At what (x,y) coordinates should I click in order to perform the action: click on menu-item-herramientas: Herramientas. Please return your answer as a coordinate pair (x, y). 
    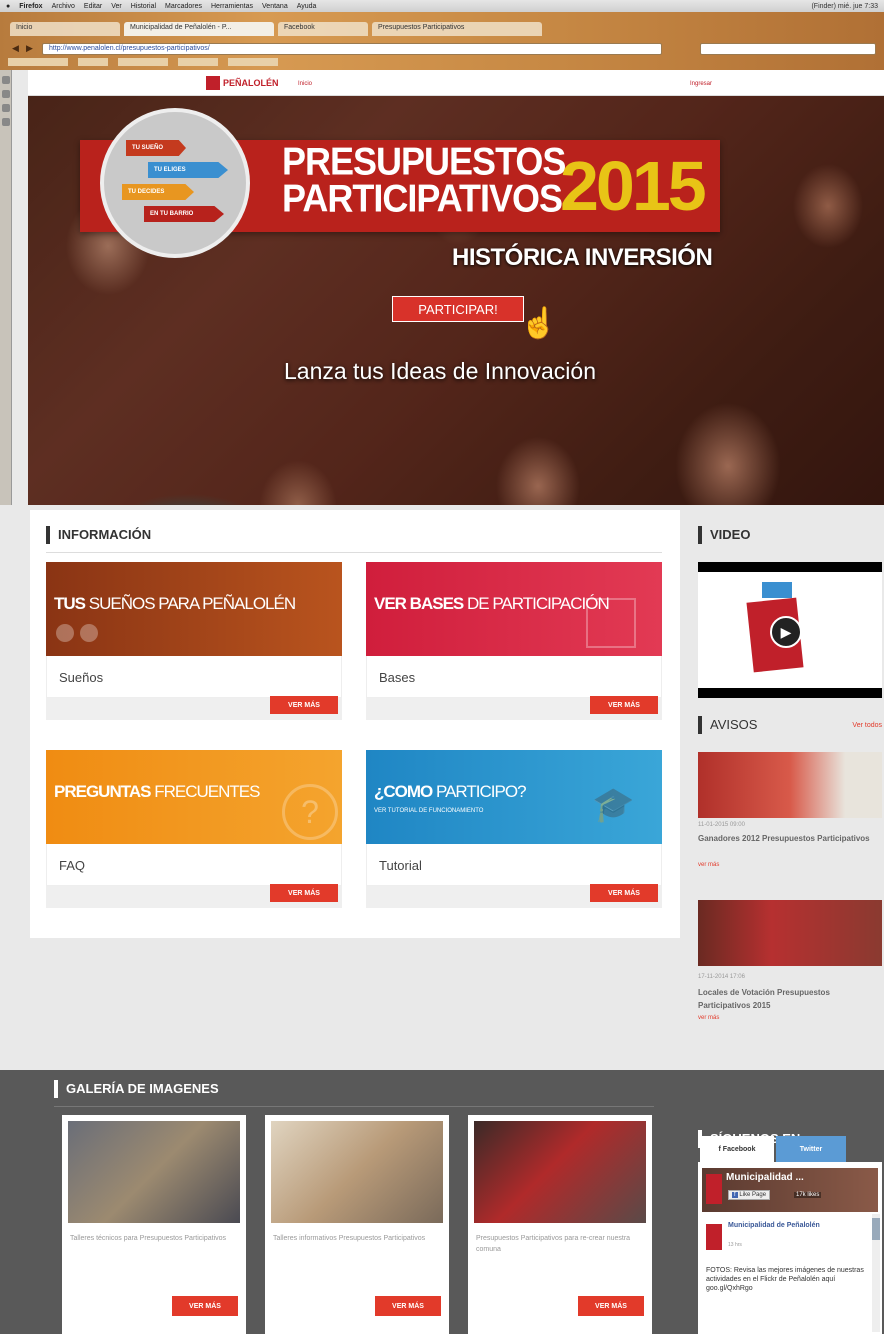
    Looking at the image, I should click on (232, 6).